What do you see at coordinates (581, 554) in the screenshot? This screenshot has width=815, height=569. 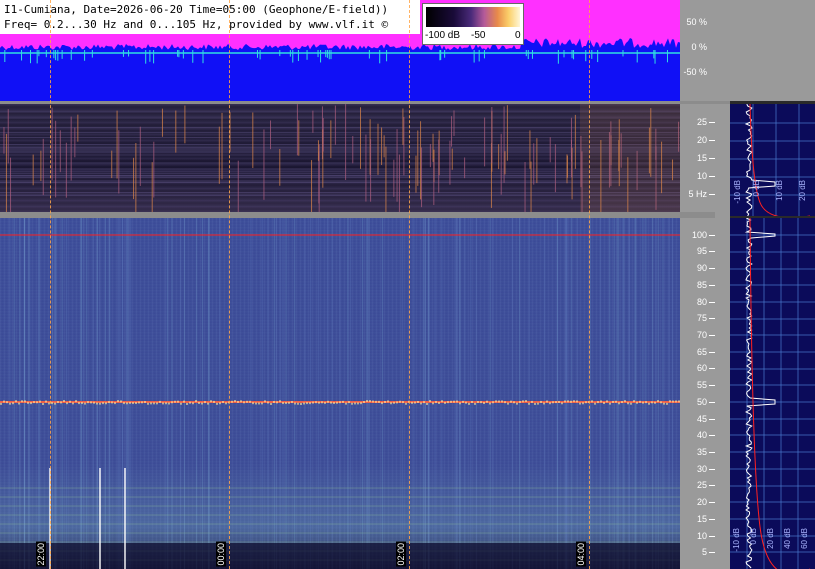 I see `time-label-04: 04:00` at bounding box center [581, 554].